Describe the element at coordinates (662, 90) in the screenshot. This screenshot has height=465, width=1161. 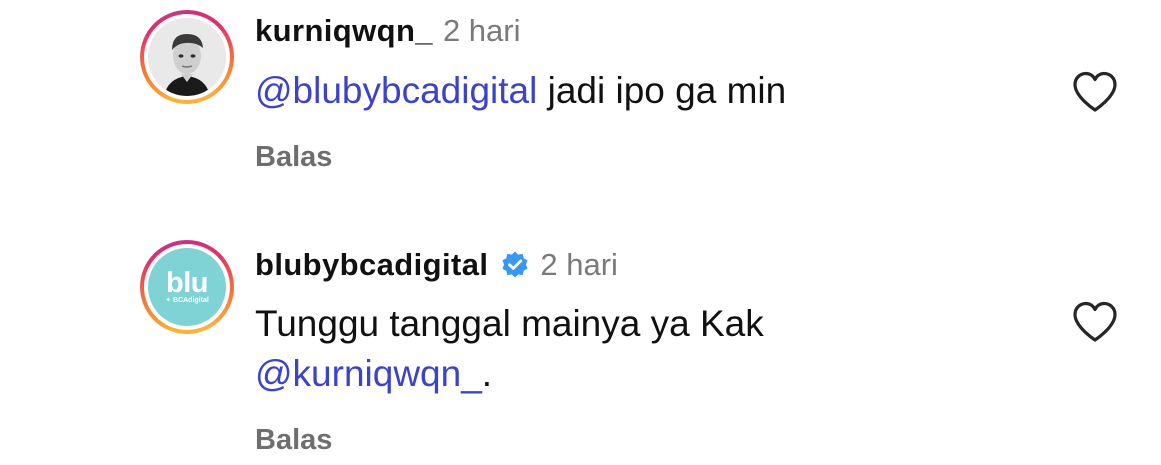
I see `comment-body: jadi ipo ga min` at that location.